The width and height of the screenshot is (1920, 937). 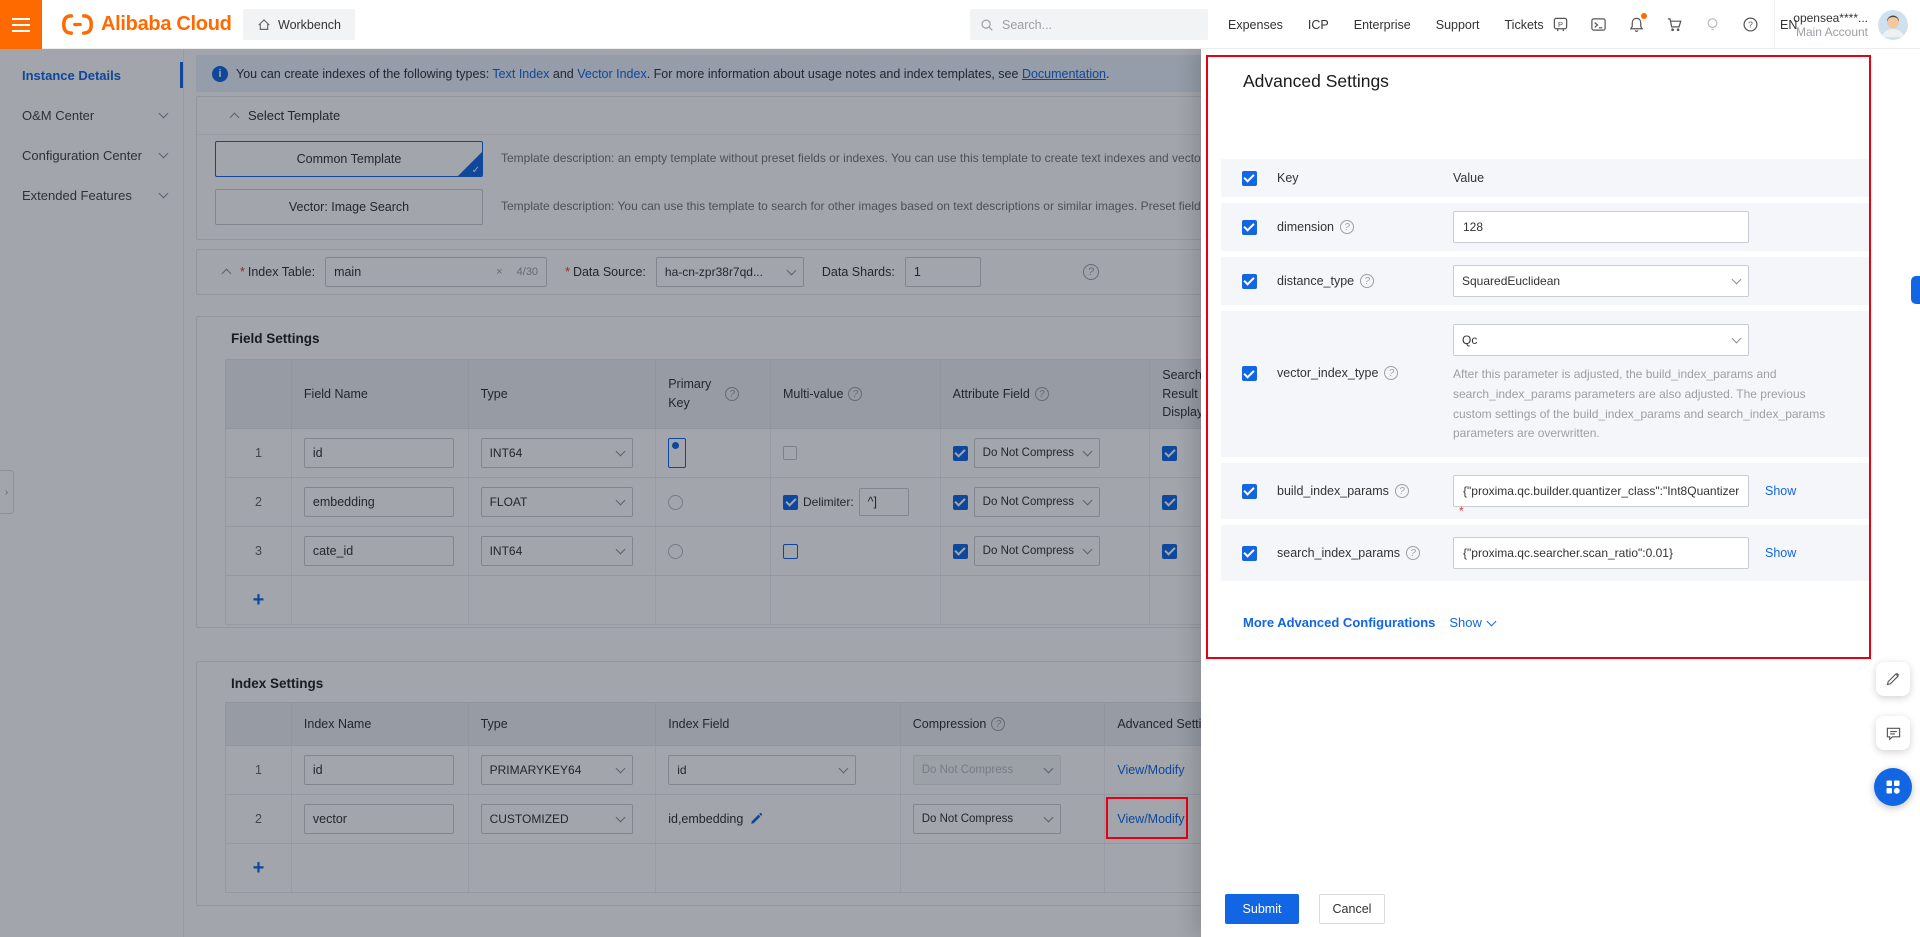 I want to click on topbar-icons: P ? EN, so click(x=1674, y=24).